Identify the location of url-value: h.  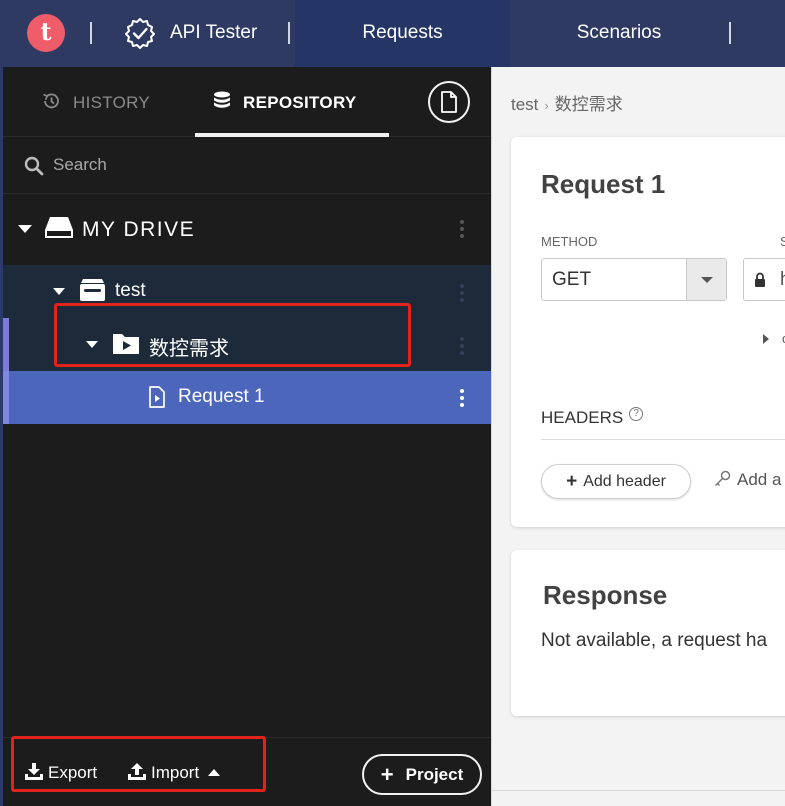
(782, 280).